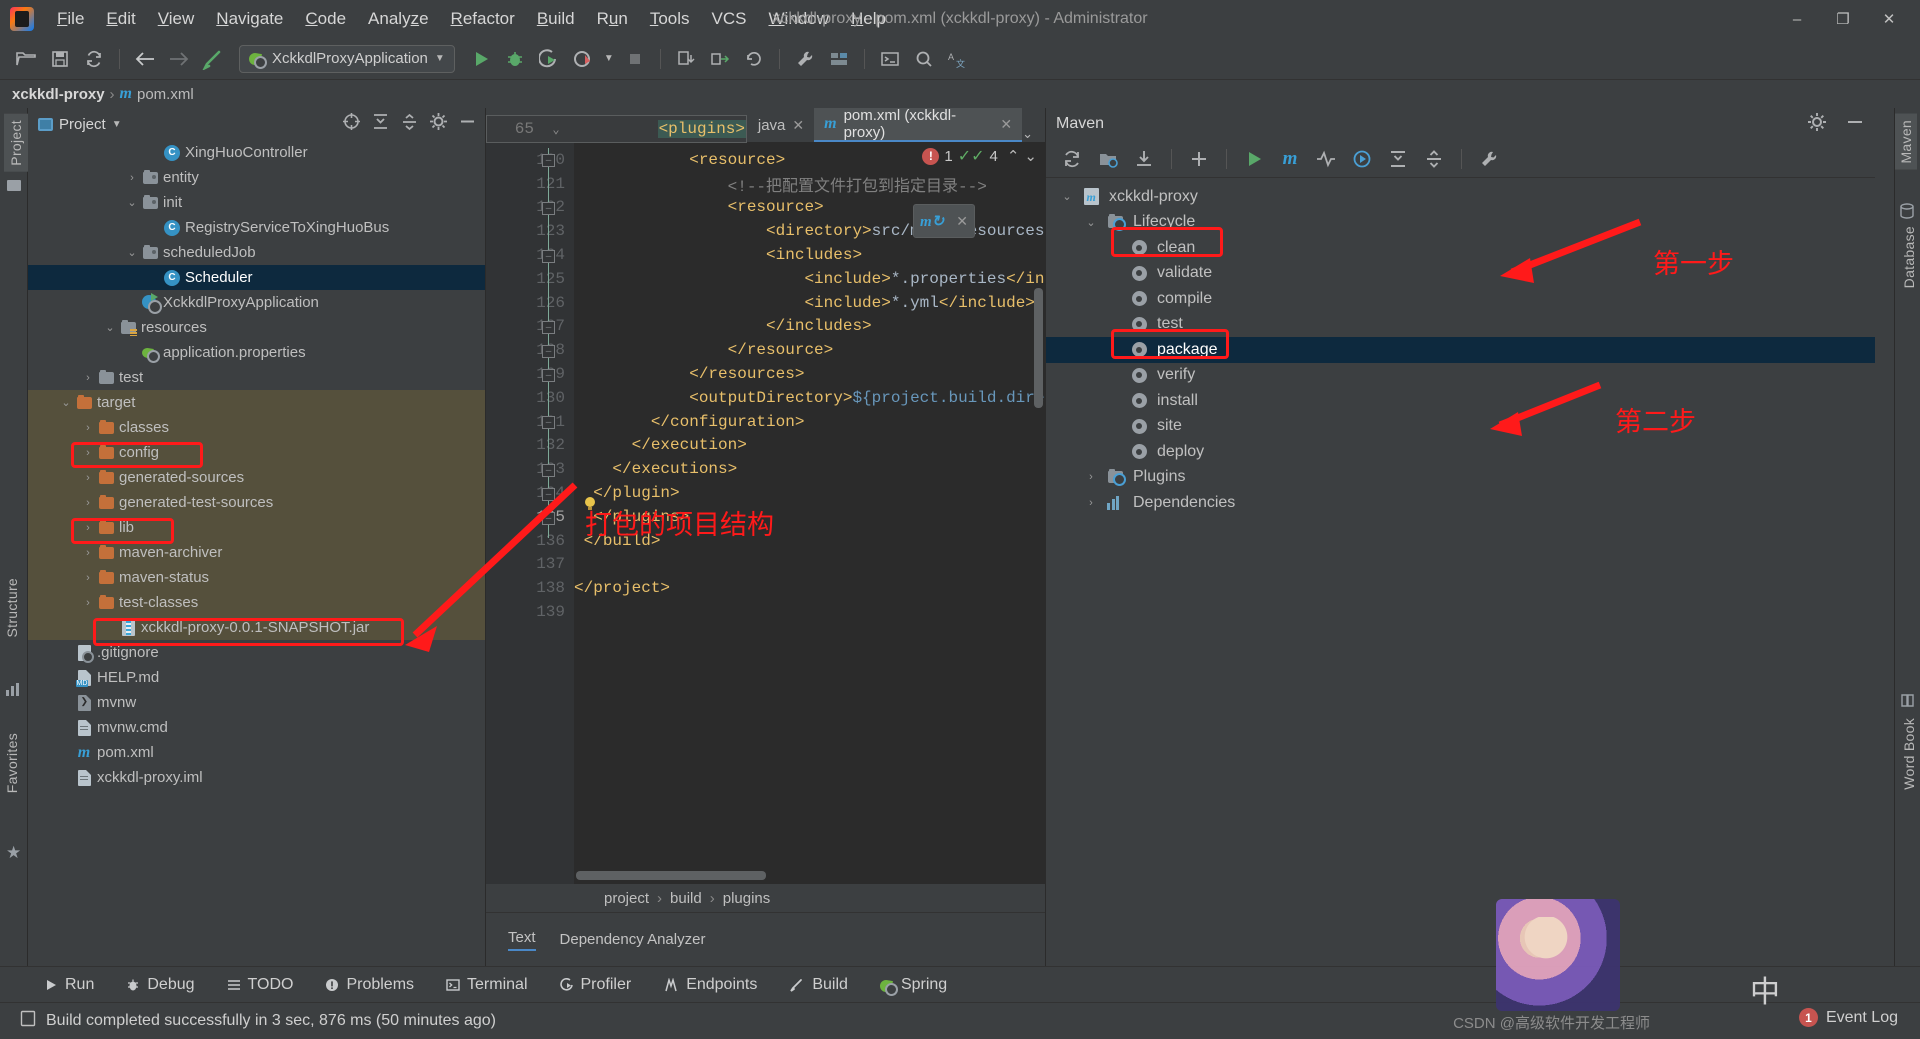 Image resolution: width=1920 pixels, height=1039 pixels. I want to click on bottom-tab-todo: TODO, so click(260, 985).